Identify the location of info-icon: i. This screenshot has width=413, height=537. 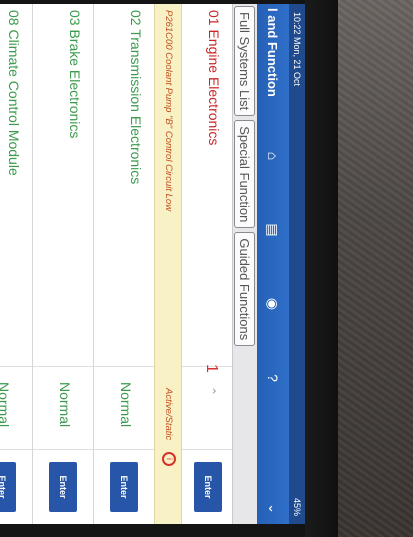
(169, 459).